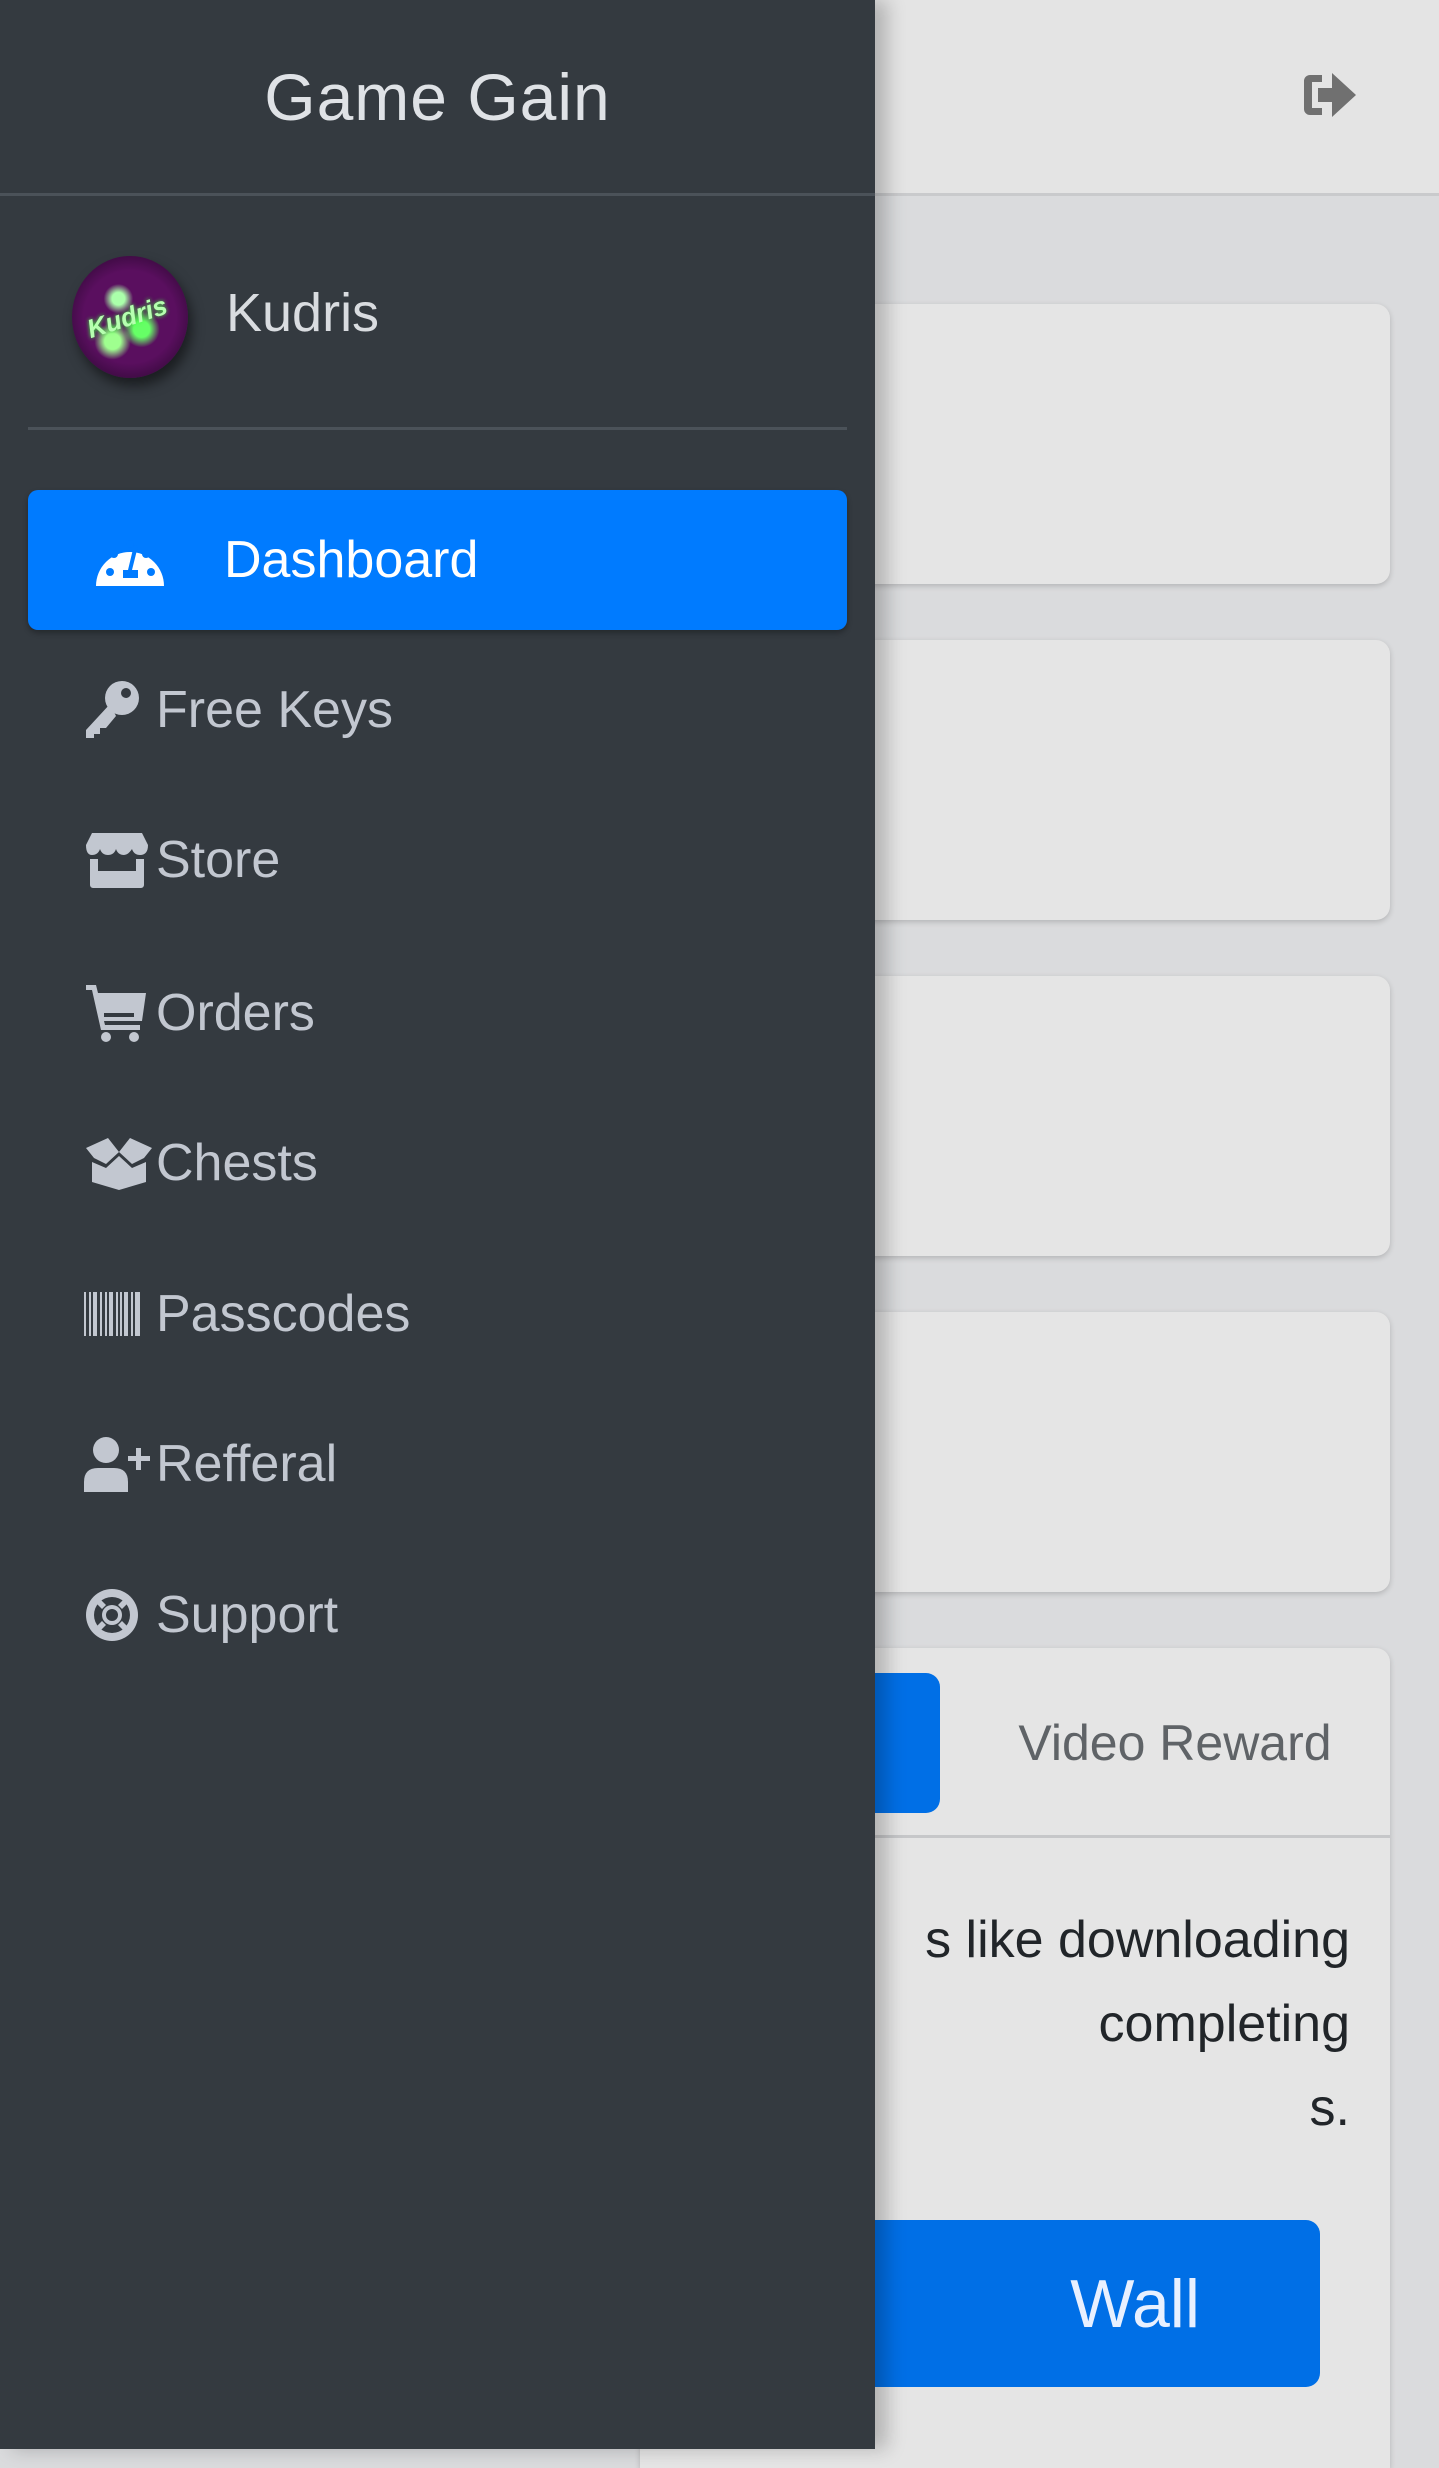 The width and height of the screenshot is (1439, 2468). What do you see at coordinates (247, 1615) in the screenshot?
I see `sidebar-item-label: Support` at bounding box center [247, 1615].